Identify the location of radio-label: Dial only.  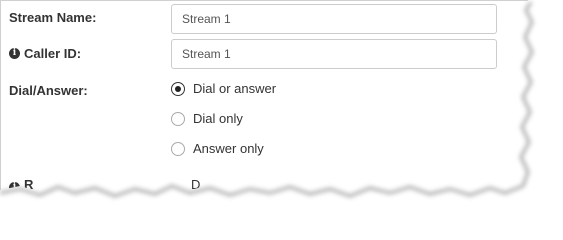
(218, 118).